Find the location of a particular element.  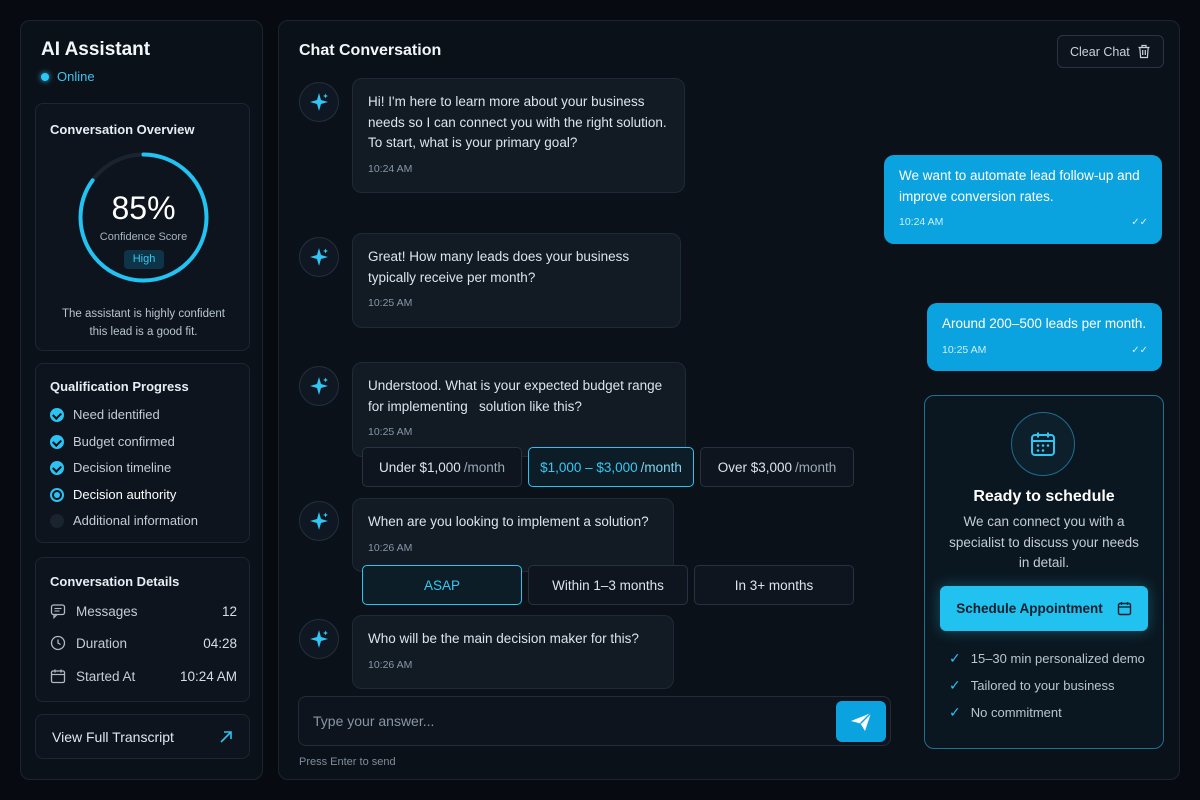

detail-row-duration: Duration 04:28 is located at coordinates (143, 643).